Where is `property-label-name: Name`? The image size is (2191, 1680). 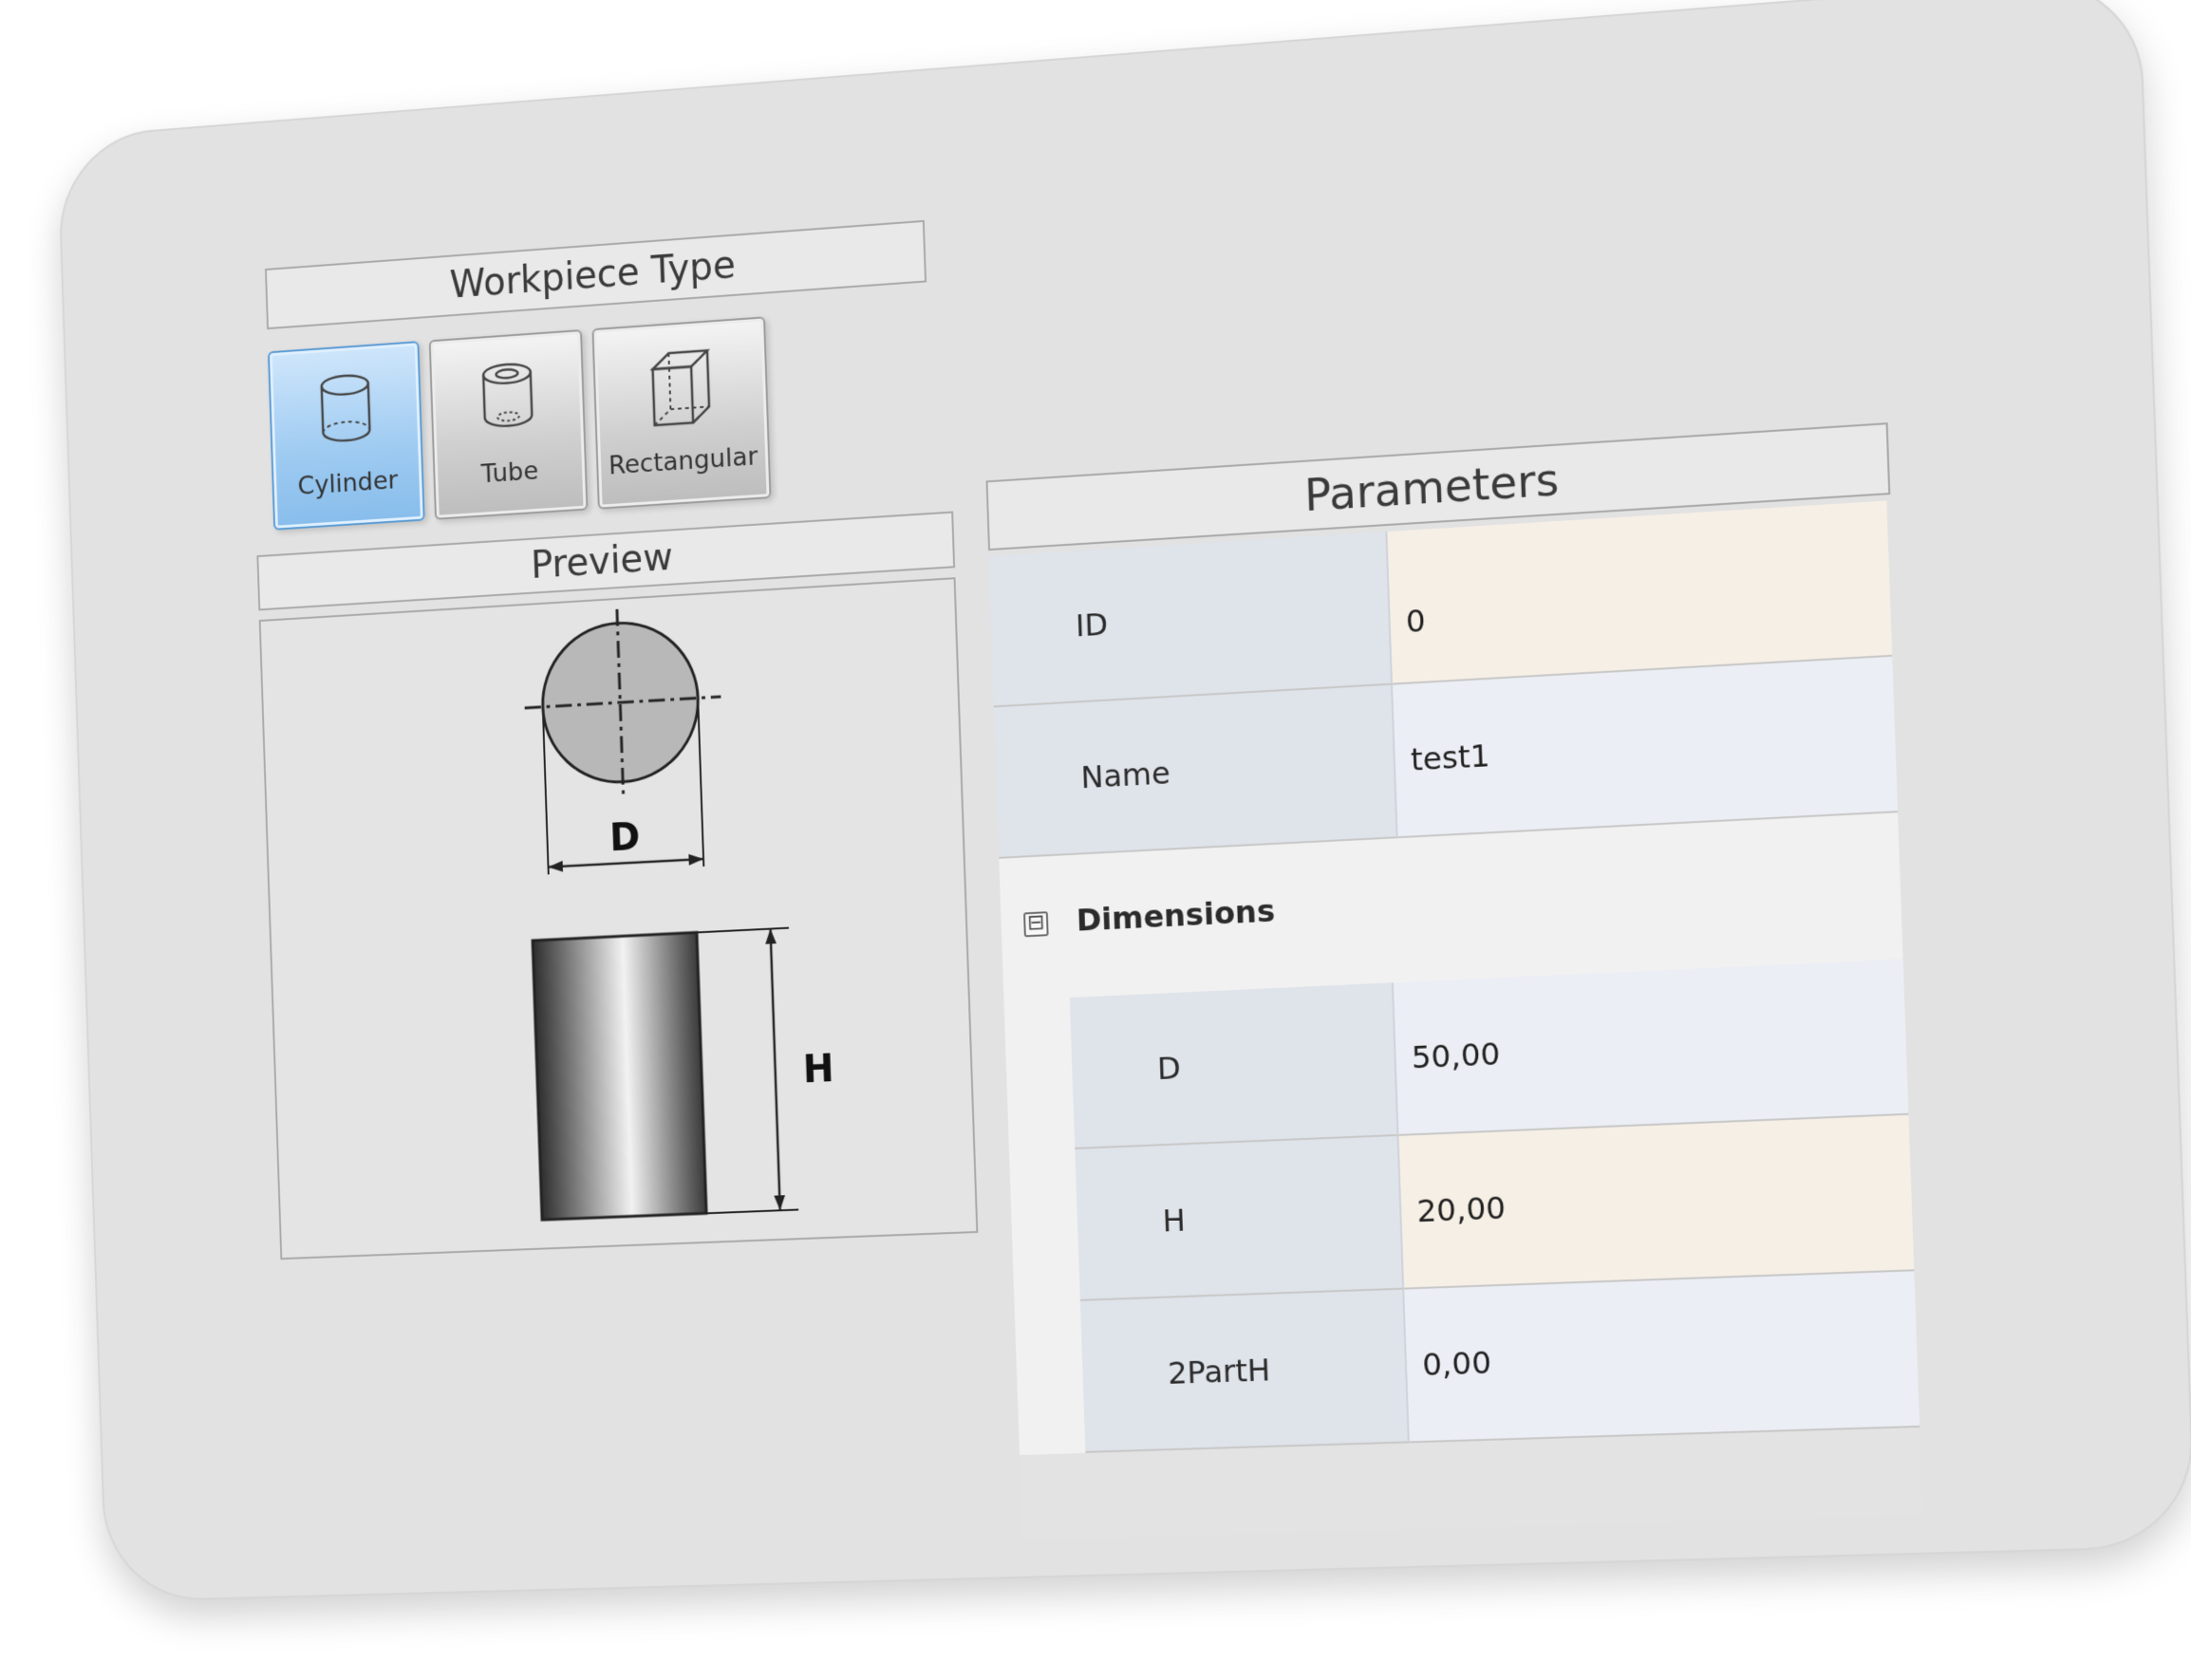
property-label-name: Name is located at coordinates (1196, 772).